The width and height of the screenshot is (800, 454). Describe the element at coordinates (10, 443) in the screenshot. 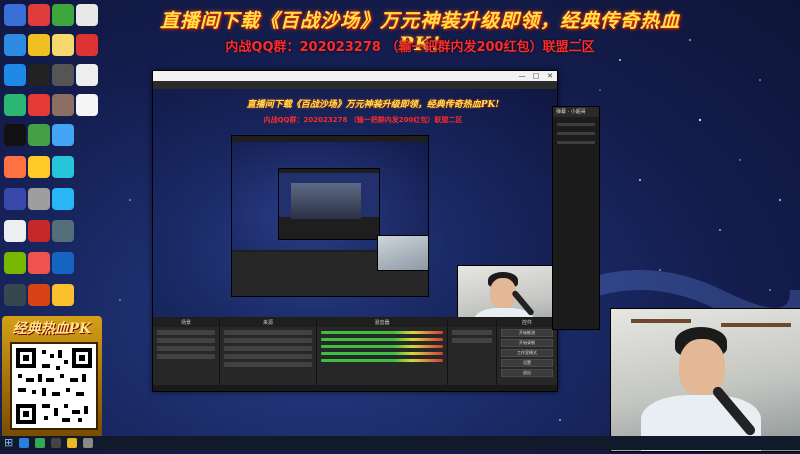

I see `windows-start-icon: ⊞` at that location.